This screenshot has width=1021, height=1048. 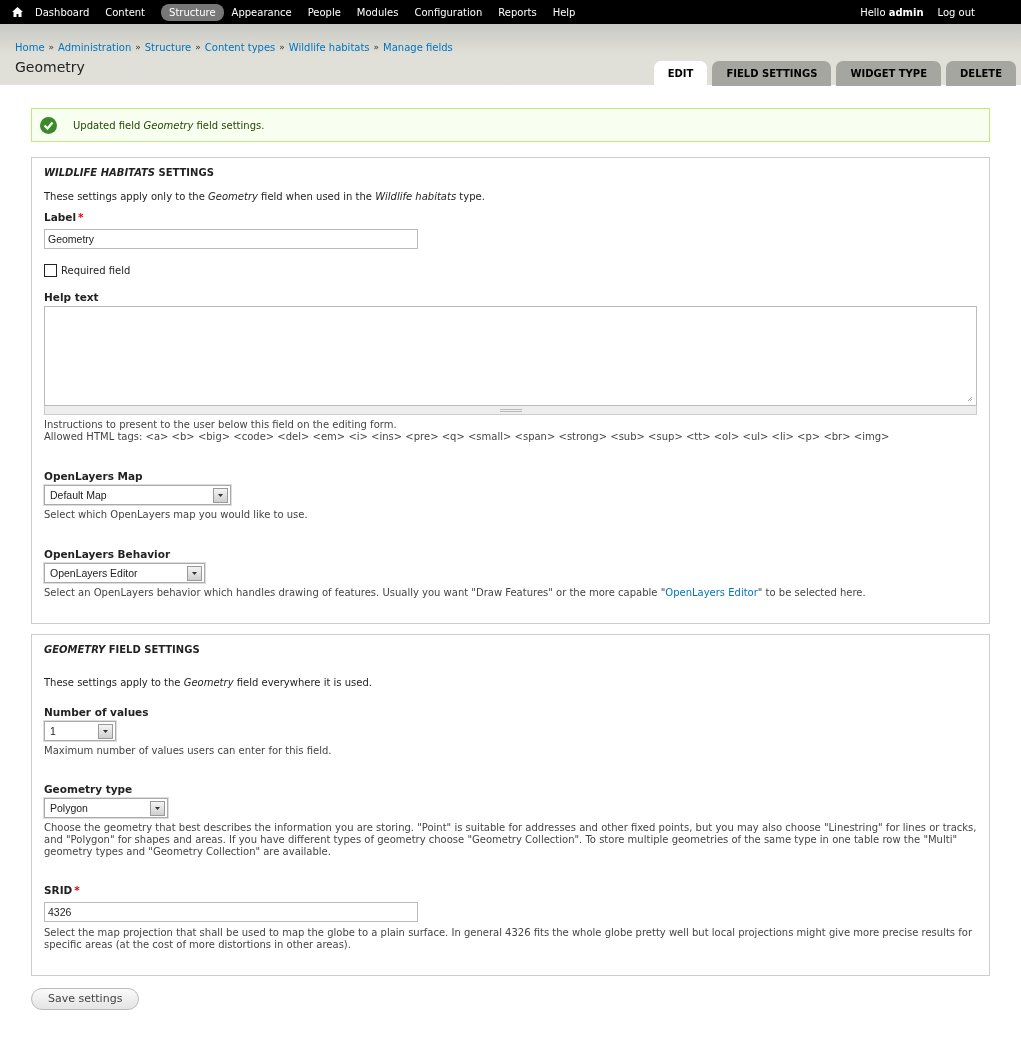 I want to click on field-label: Number of values, so click(x=96, y=712).